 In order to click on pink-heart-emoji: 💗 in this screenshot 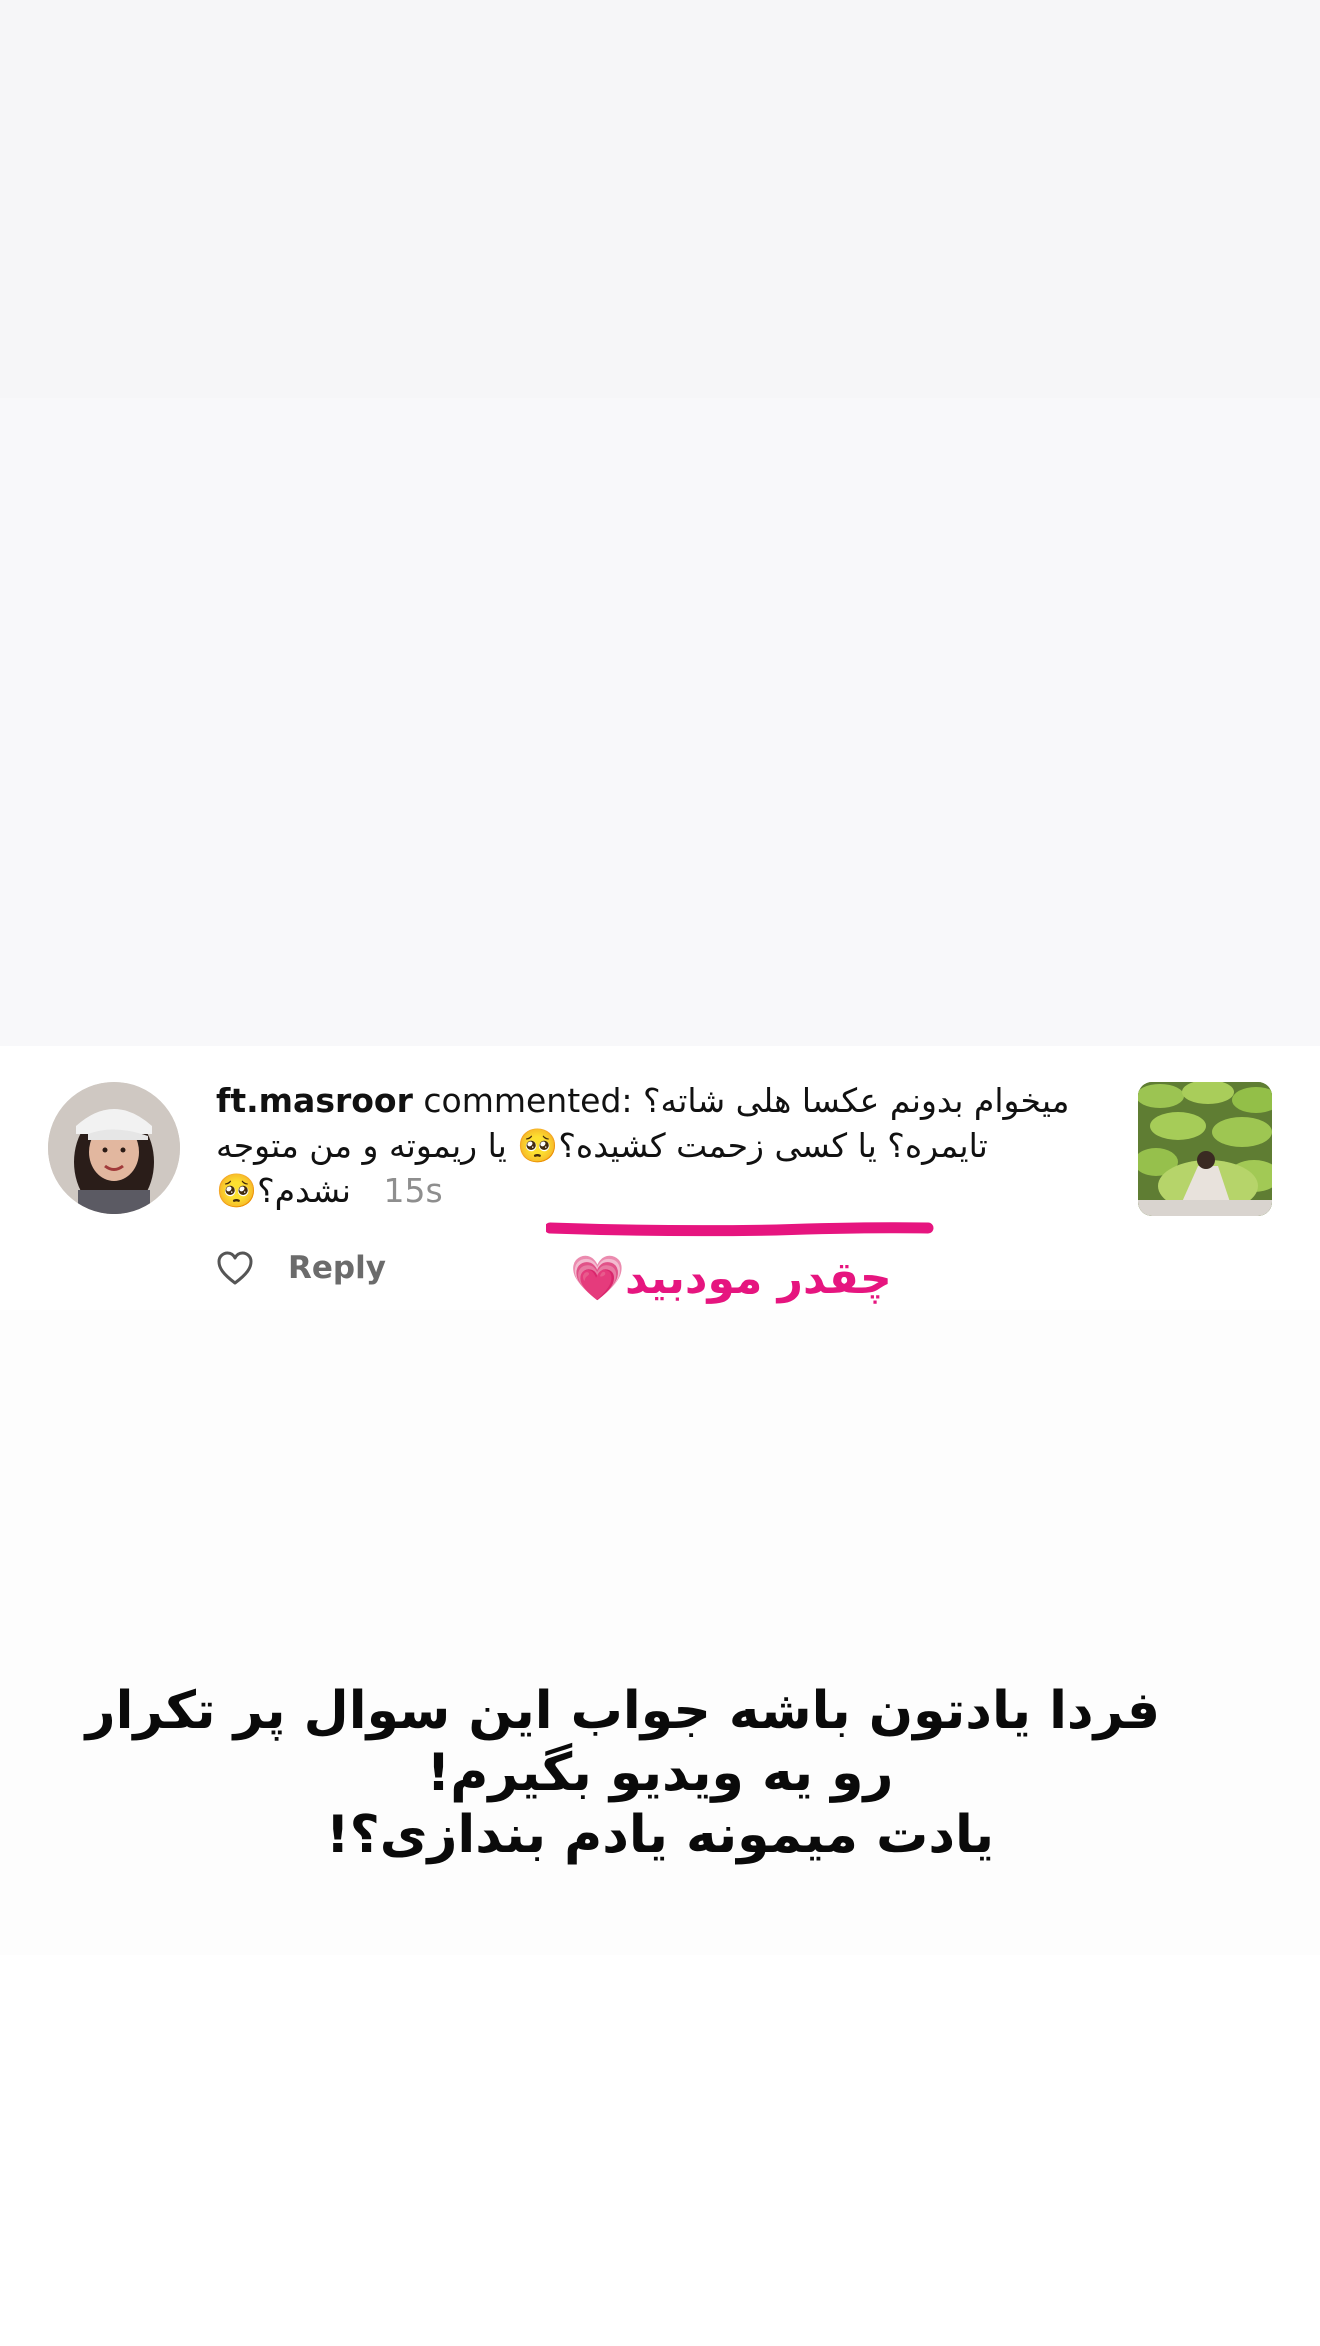, I will do `click(598, 1278)`.